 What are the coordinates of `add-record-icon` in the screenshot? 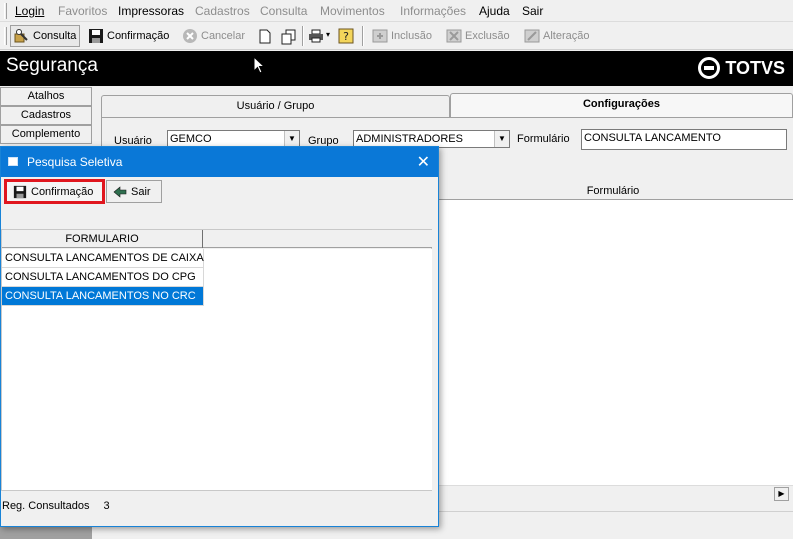 It's located at (380, 36).